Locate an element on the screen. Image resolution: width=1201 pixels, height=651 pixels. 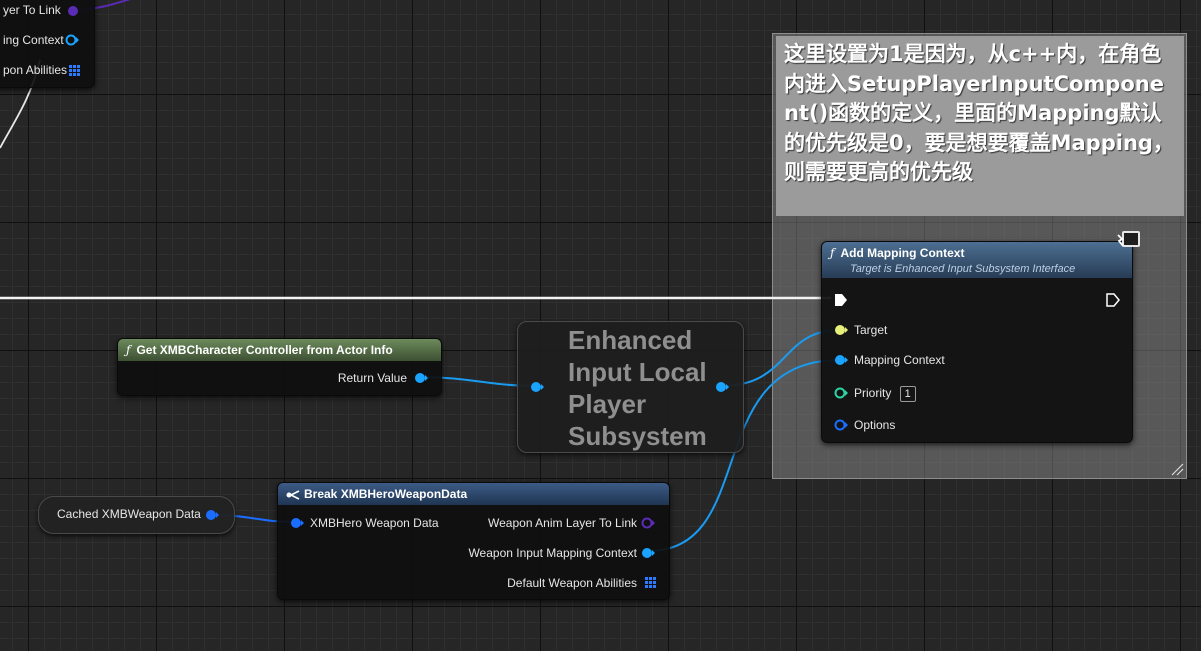
input-pin-row: XMBHero Weapon Data is located at coordinates (374, 523).